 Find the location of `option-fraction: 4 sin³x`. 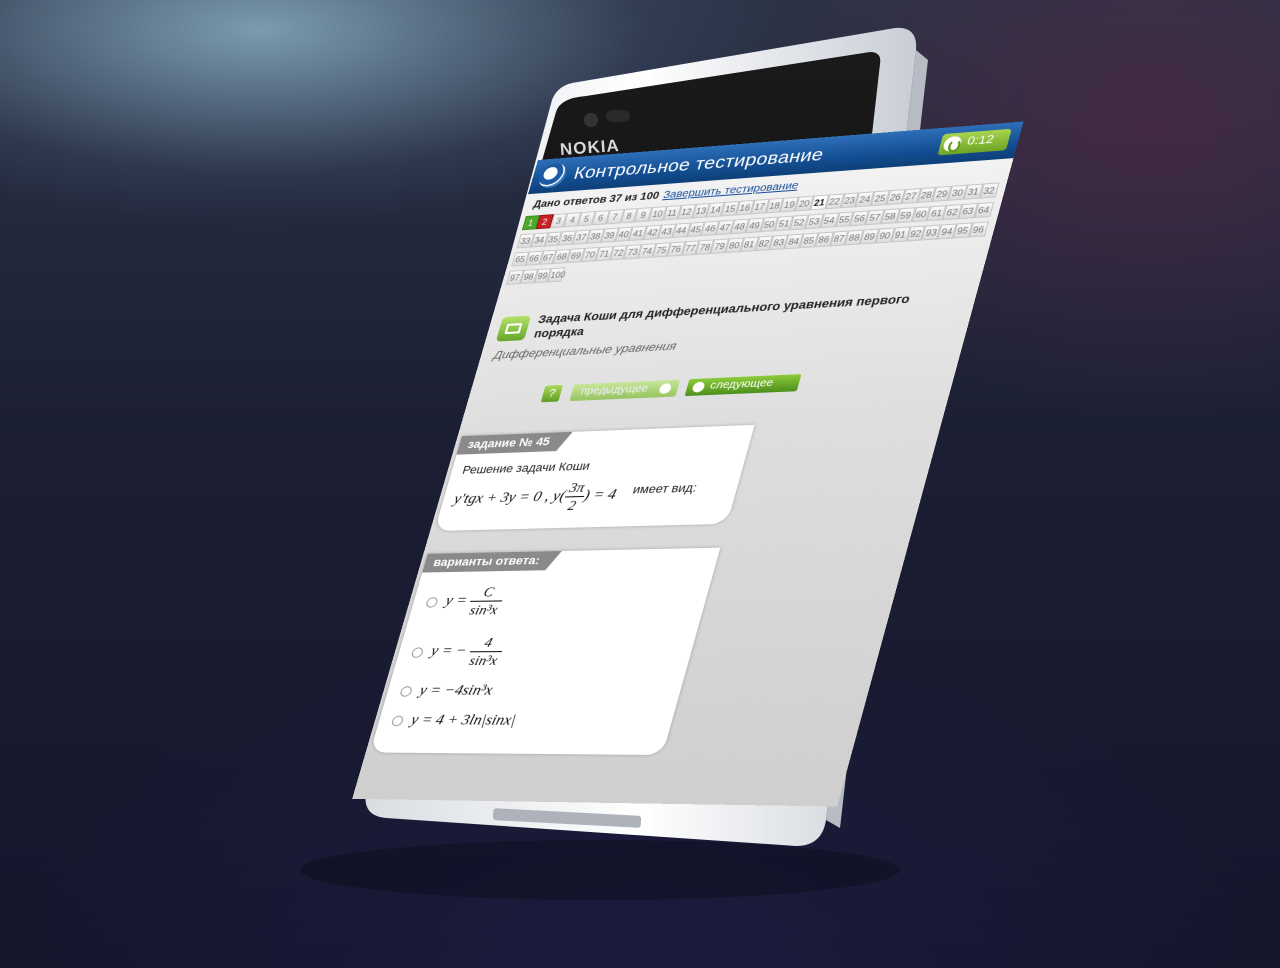

option-fraction: 4 sin³x is located at coordinates (486, 651).